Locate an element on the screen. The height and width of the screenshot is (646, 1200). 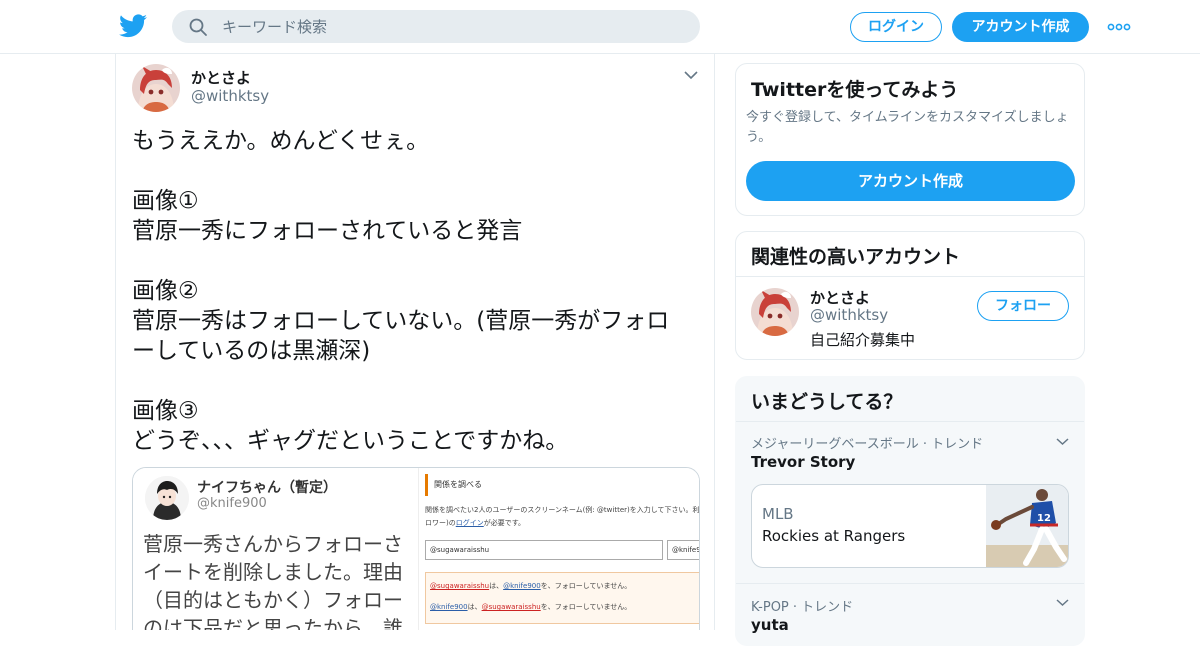
tweet-line: 画像② is located at coordinates (165, 291).